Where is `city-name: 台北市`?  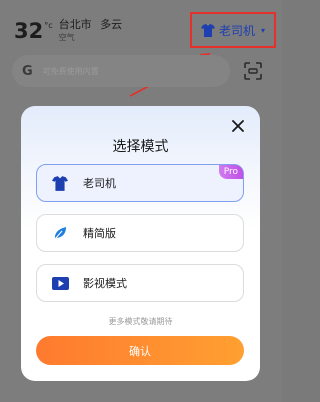
city-name: 台北市 is located at coordinates (75, 24).